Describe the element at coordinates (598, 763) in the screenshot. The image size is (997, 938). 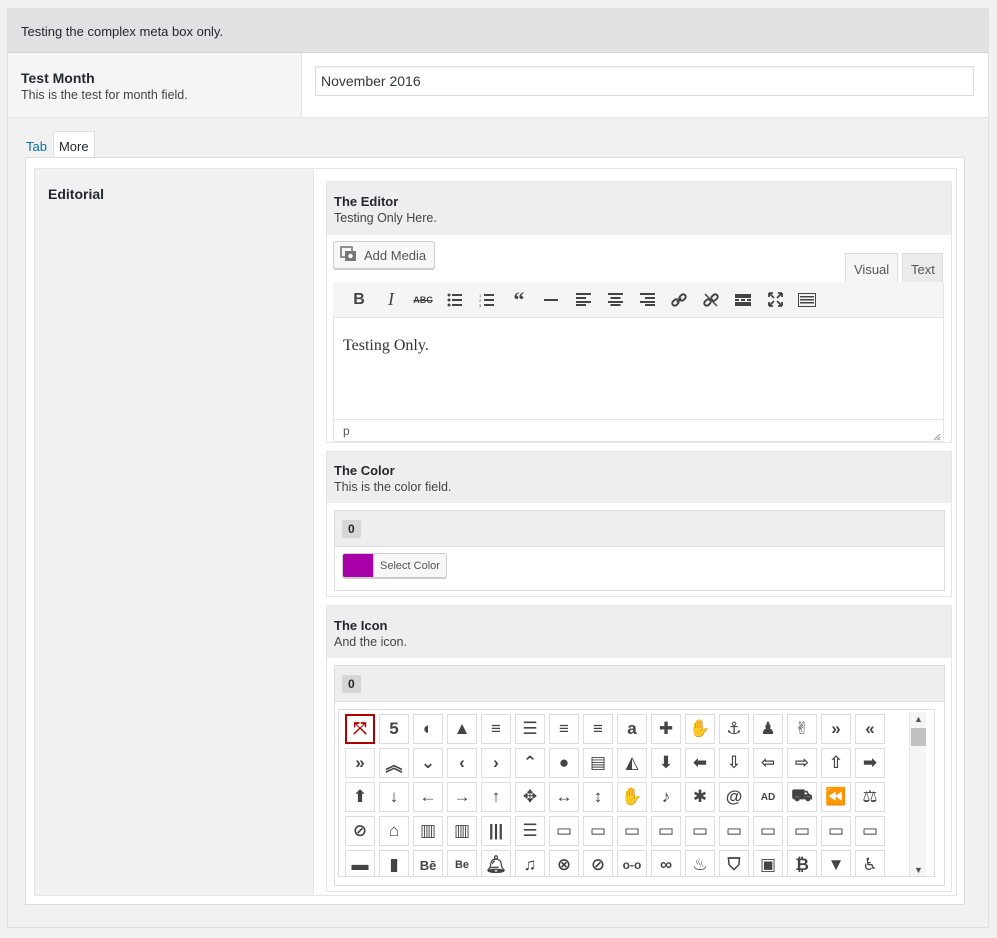
I see `archive-icon: ▤` at that location.